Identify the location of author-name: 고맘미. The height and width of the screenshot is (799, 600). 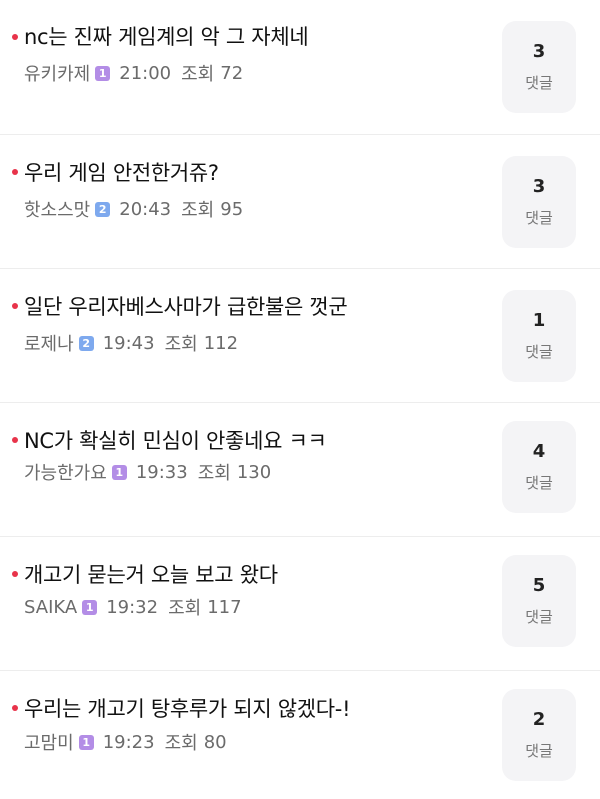
(49, 742).